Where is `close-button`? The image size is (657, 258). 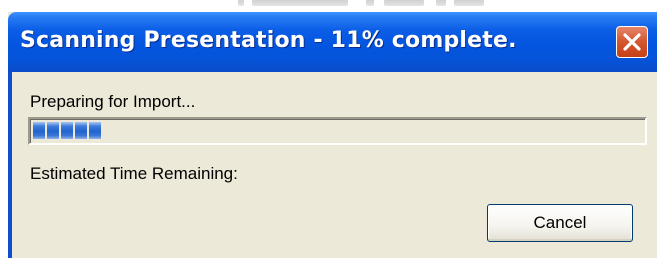 close-button is located at coordinates (632, 42).